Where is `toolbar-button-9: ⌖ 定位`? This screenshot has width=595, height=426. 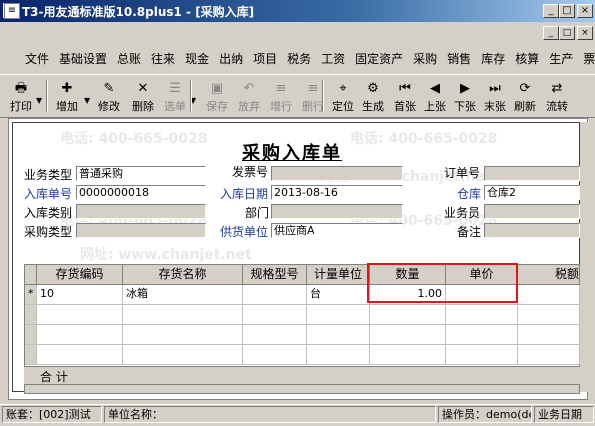 toolbar-button-9: ⌖ 定位 is located at coordinates (343, 97).